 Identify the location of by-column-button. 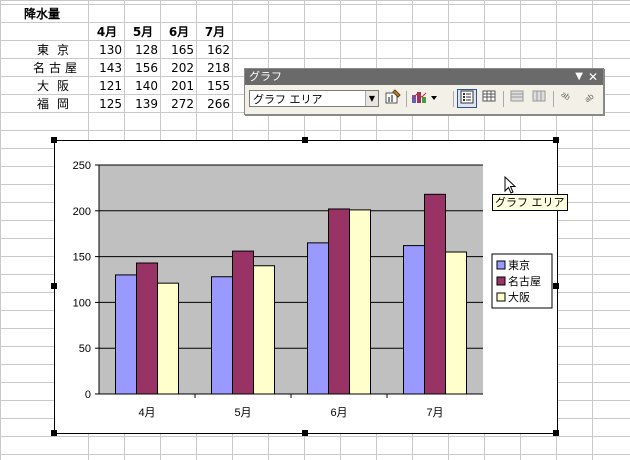
(539, 98).